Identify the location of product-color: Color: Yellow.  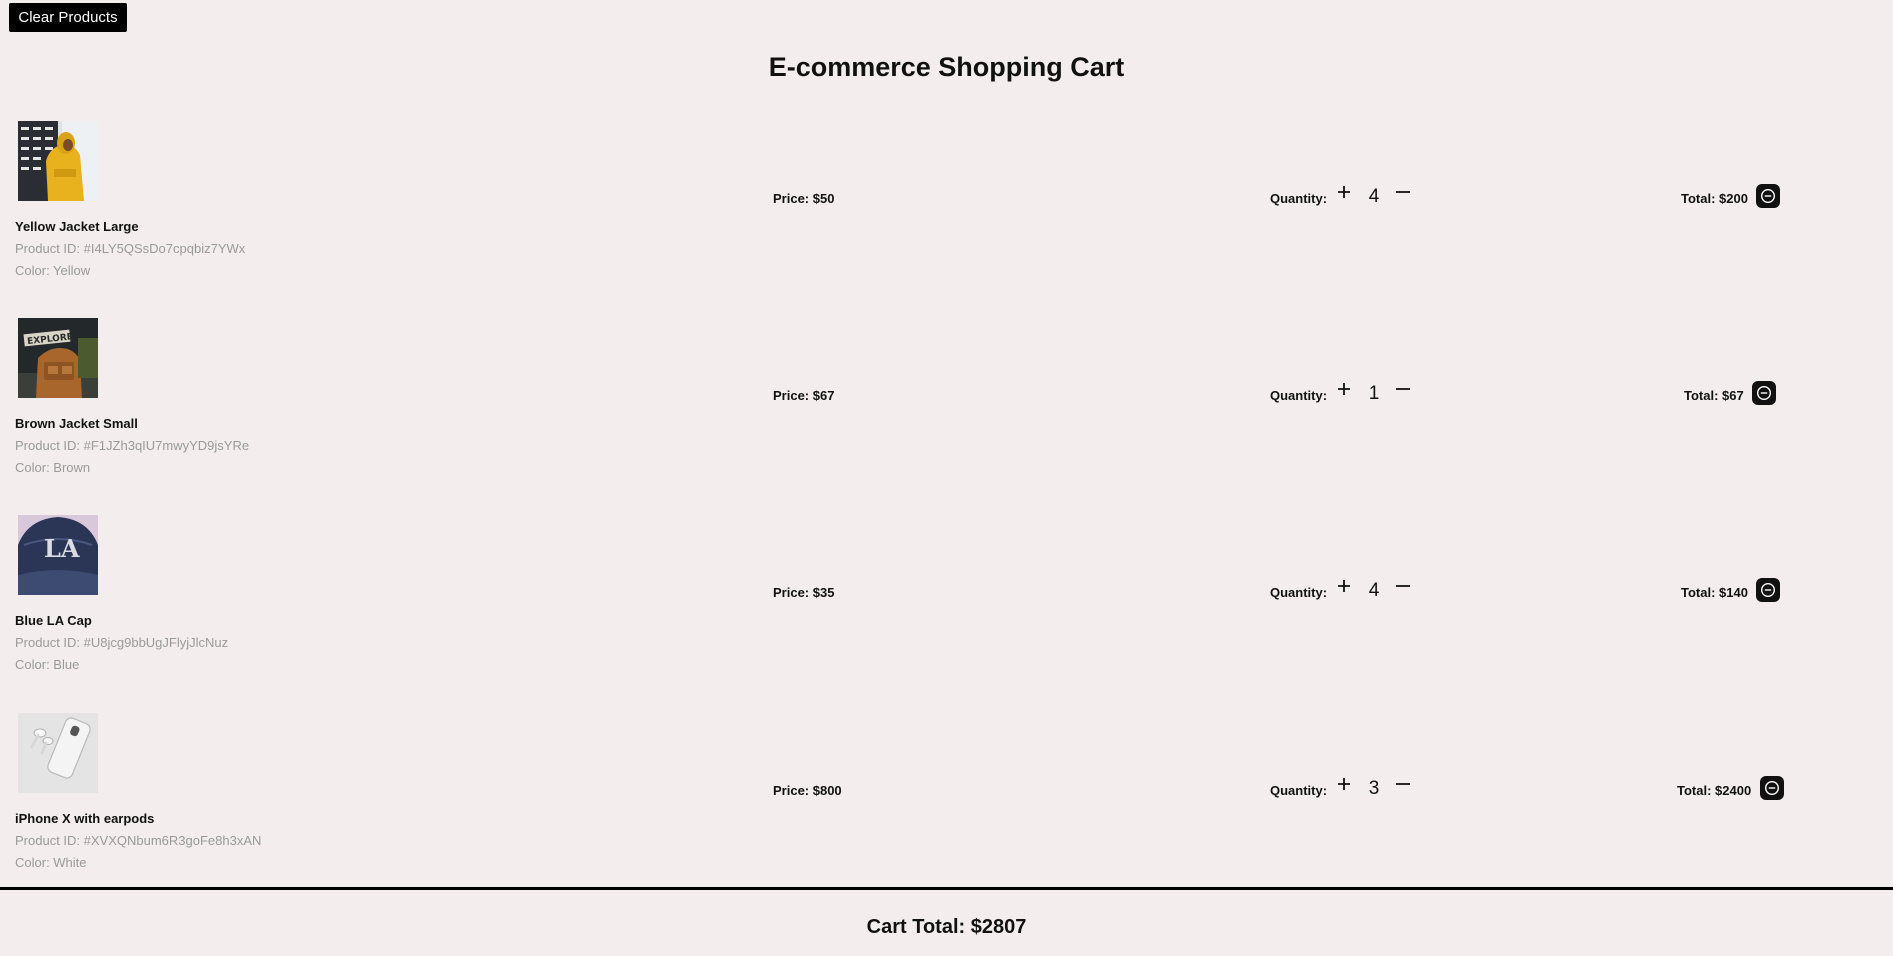
(53, 270).